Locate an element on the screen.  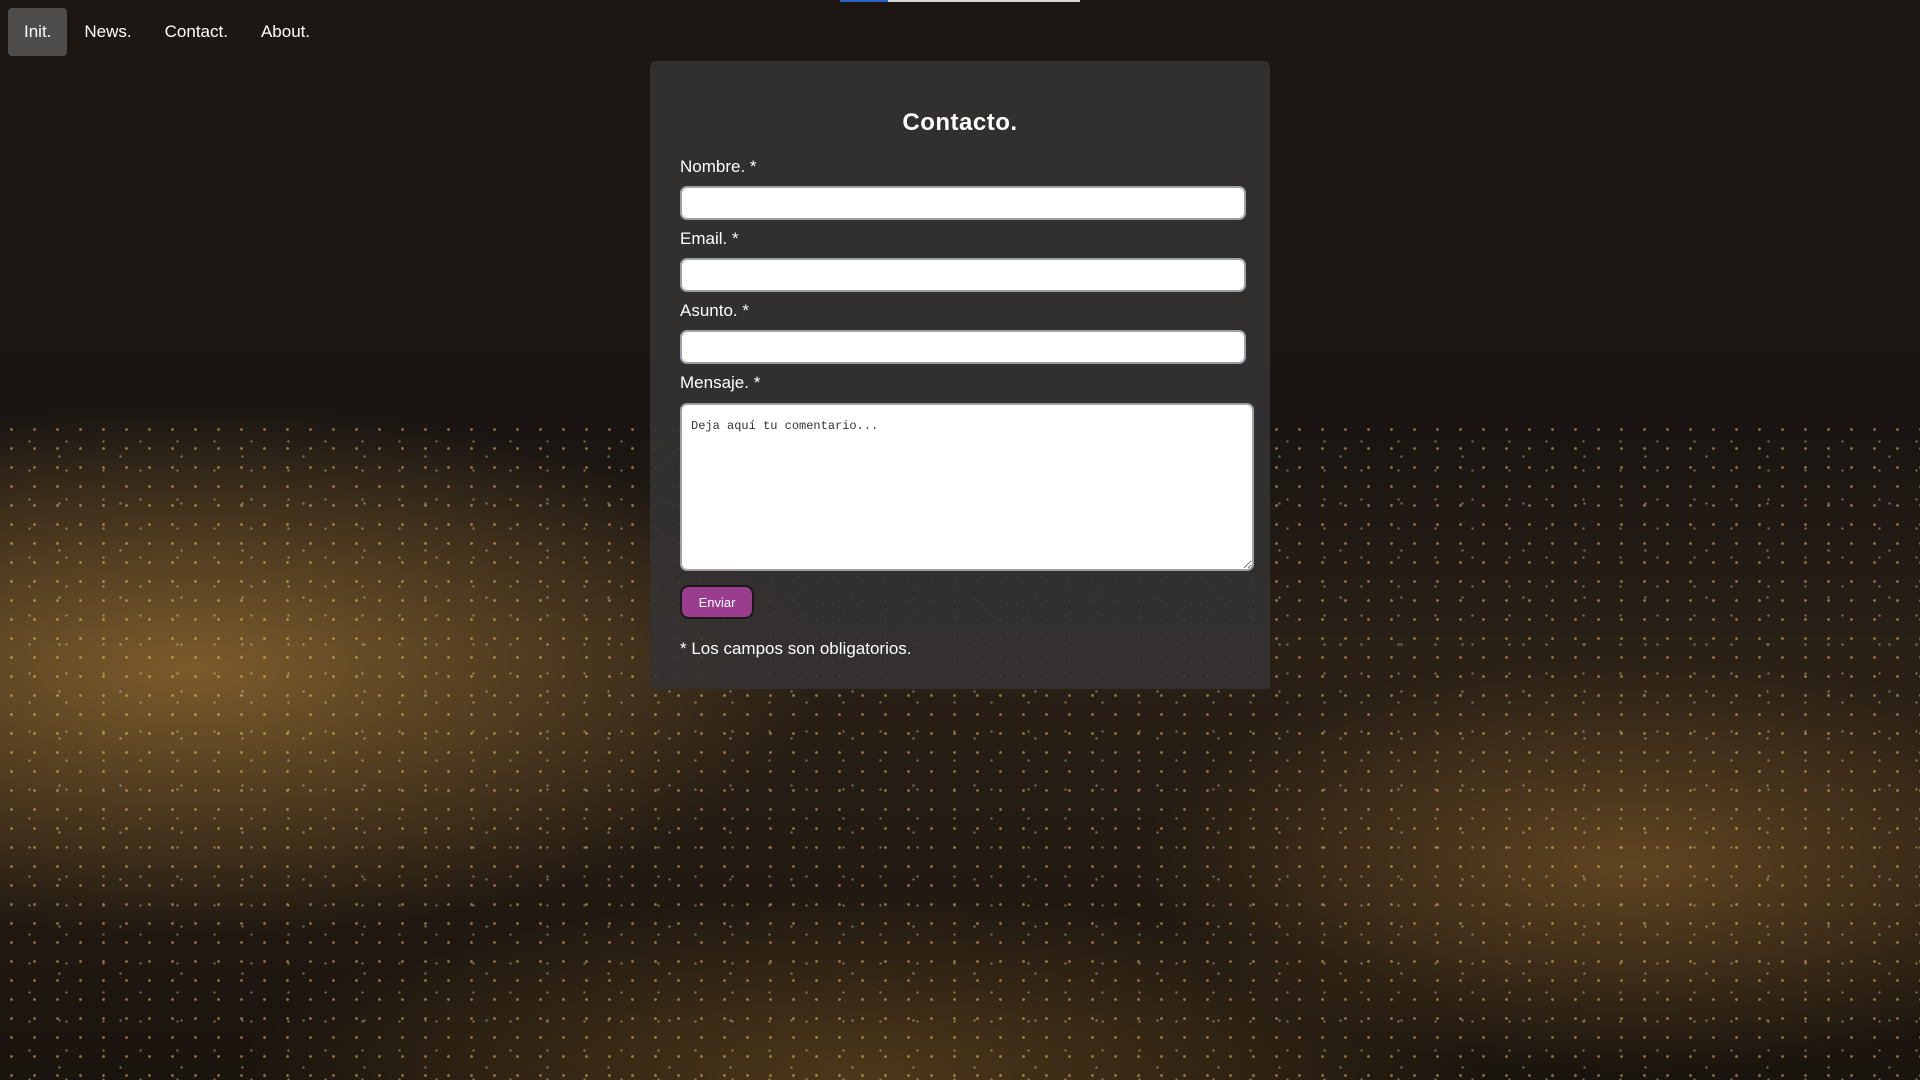
main-nav: Init. News. Contact. About. is located at coordinates (167, 32).